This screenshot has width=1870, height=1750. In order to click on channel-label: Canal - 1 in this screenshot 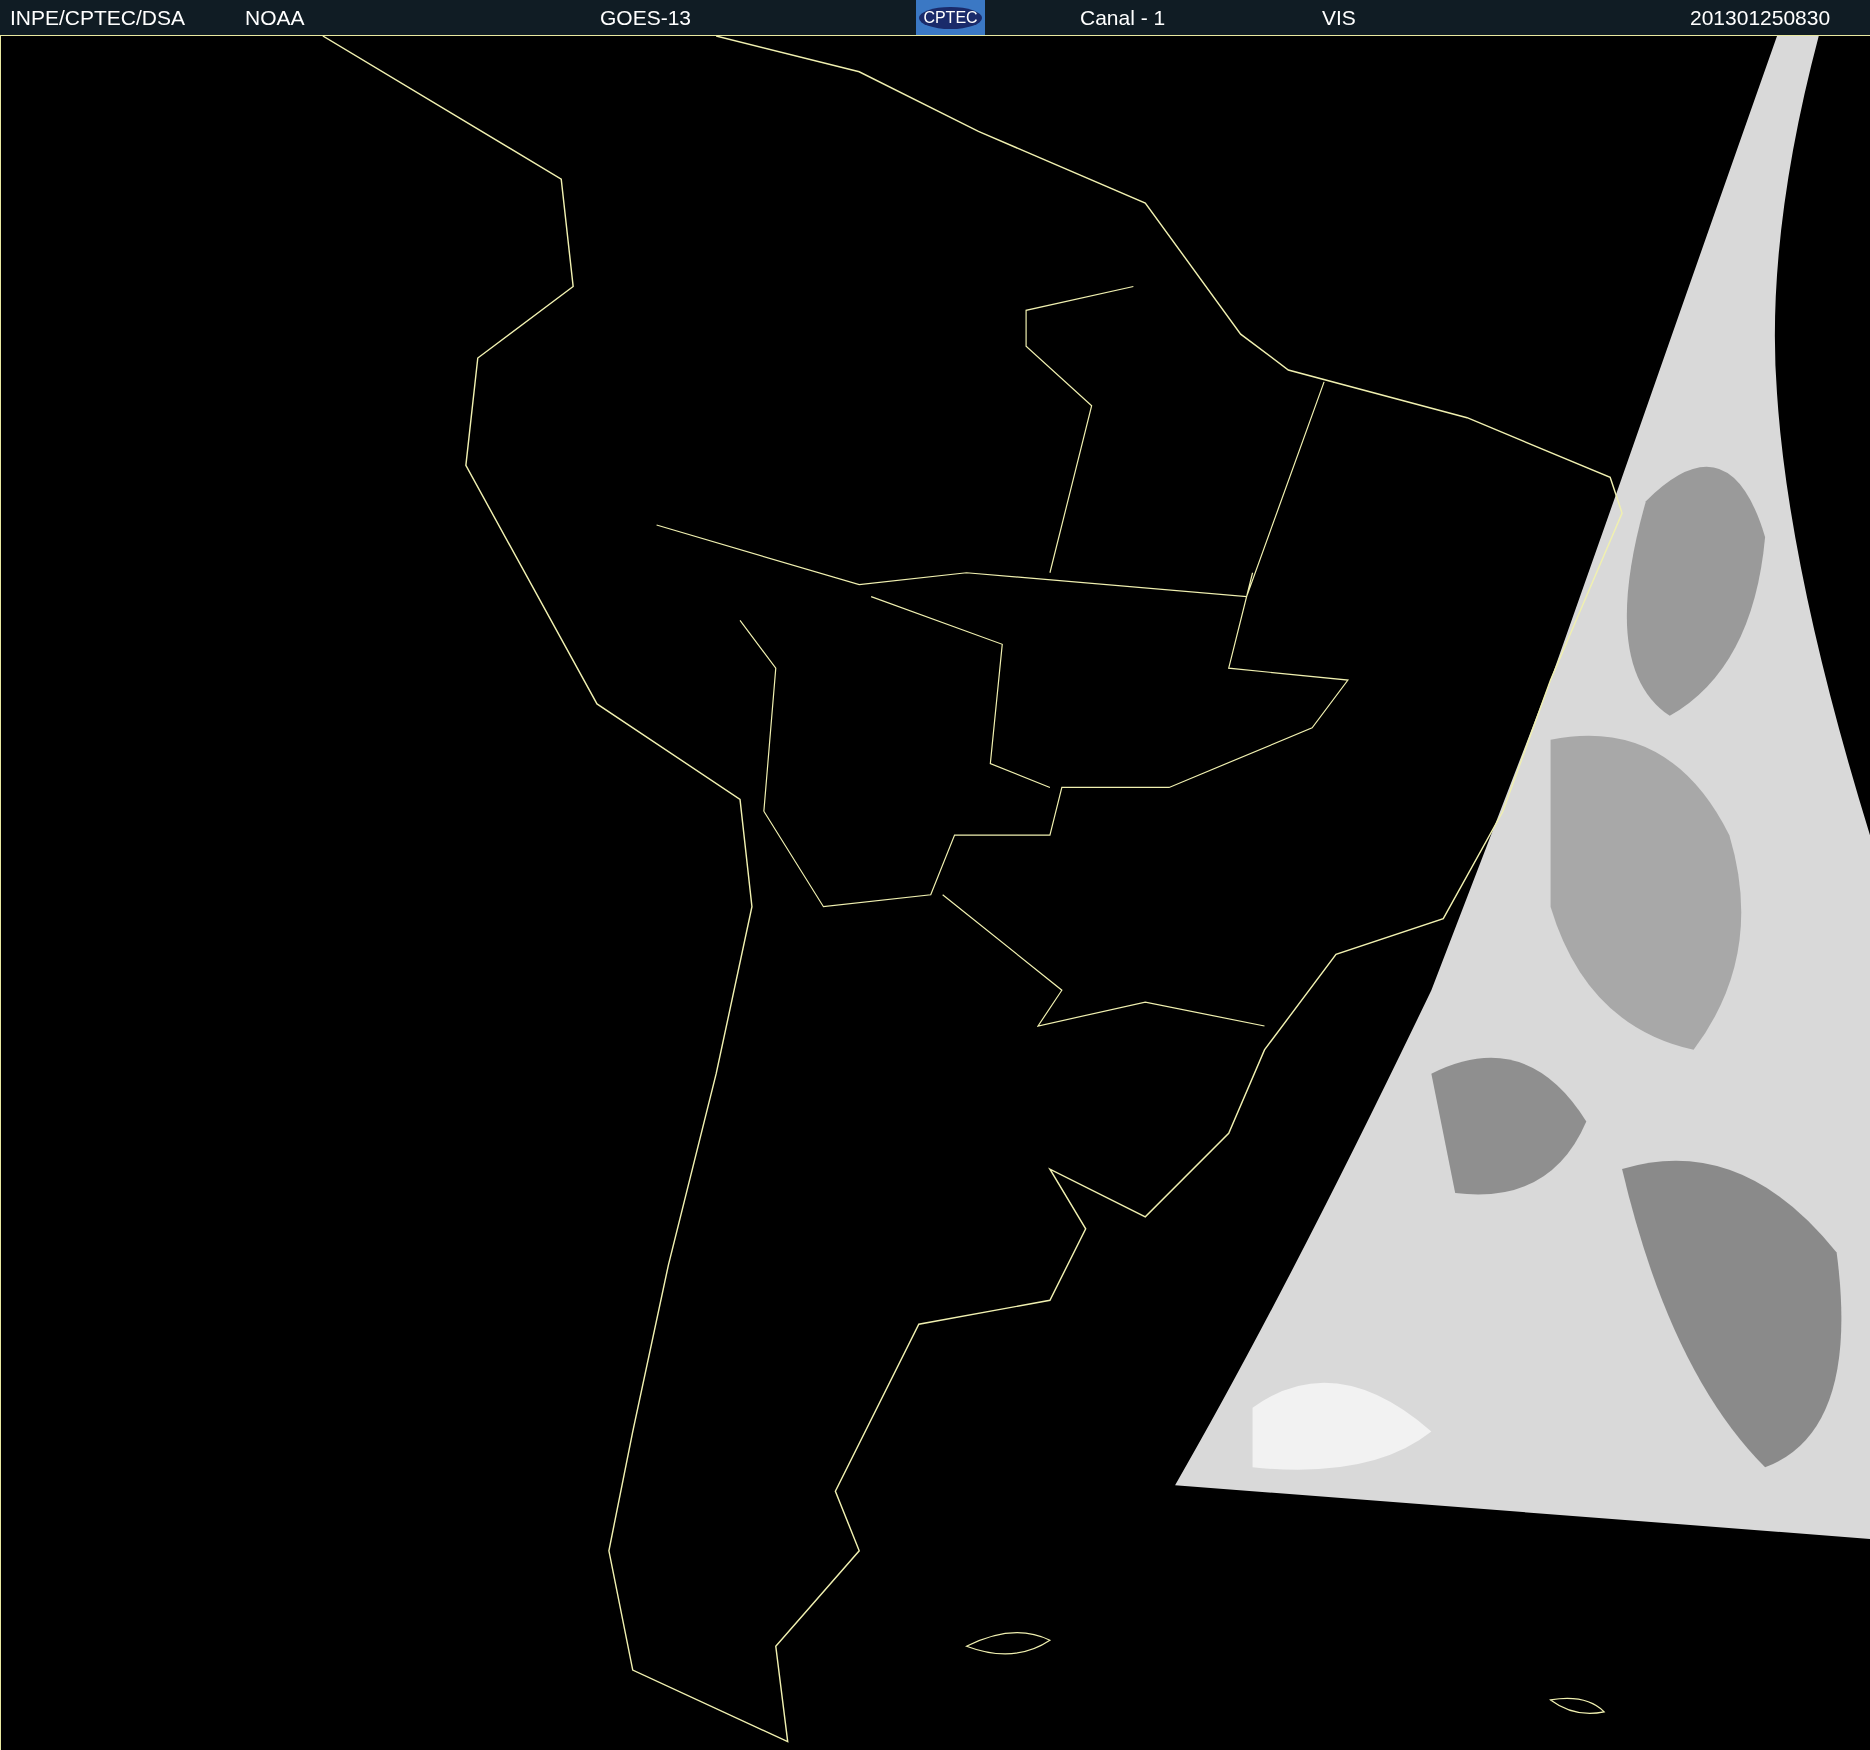, I will do `click(1123, 18)`.